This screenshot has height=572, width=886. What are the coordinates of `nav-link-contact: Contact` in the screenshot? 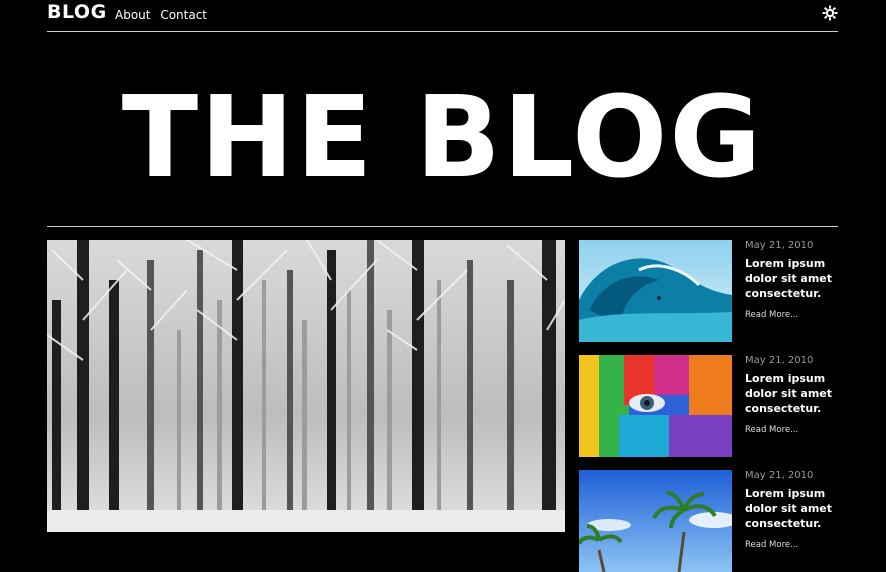 It's located at (183, 15).